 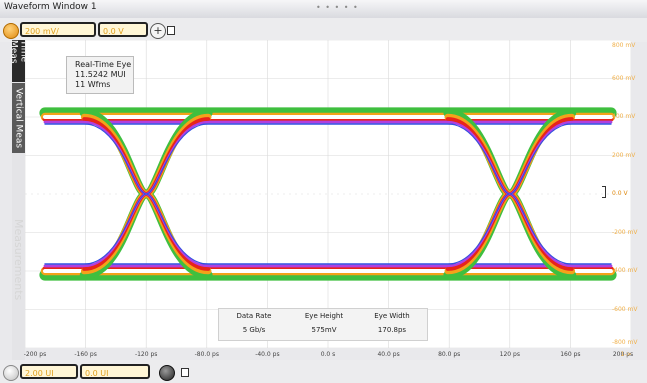 What do you see at coordinates (254, 316) in the screenshot?
I see `stat-header-data-rate: Data Rate` at bounding box center [254, 316].